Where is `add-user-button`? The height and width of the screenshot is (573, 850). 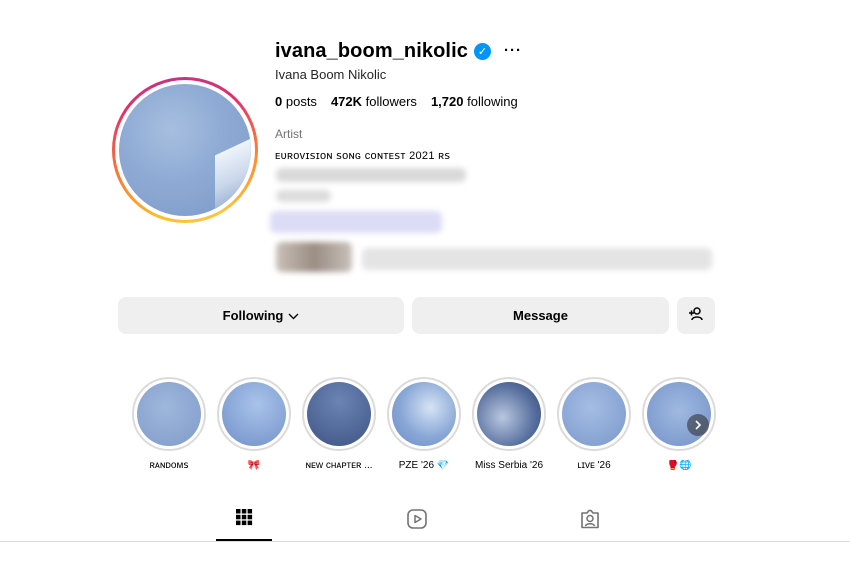
add-user-button is located at coordinates (696, 315).